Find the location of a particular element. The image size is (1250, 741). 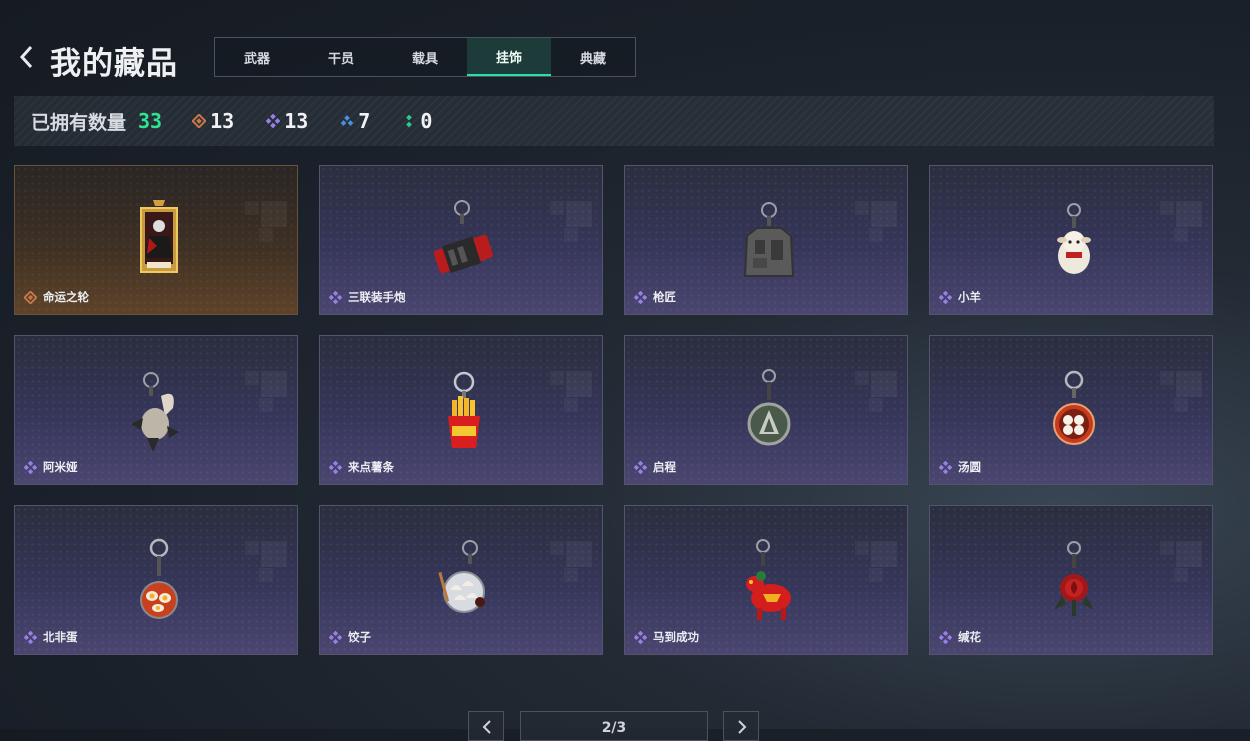

blue-diamond-icon is located at coordinates (347, 120).